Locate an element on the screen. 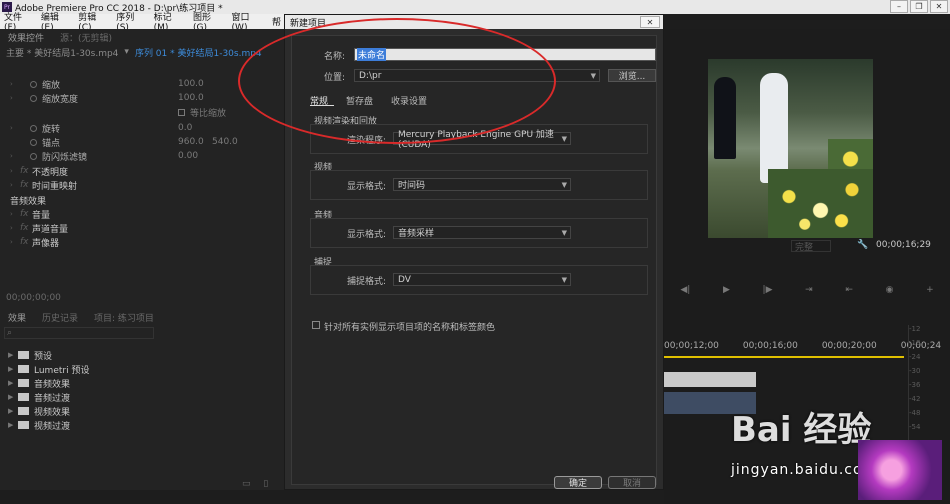  effect-row-panner: › fx 声像器 is located at coordinates (142, 242).